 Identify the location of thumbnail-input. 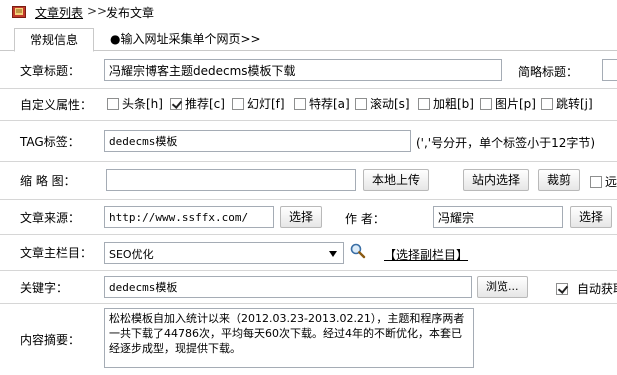
(231, 180).